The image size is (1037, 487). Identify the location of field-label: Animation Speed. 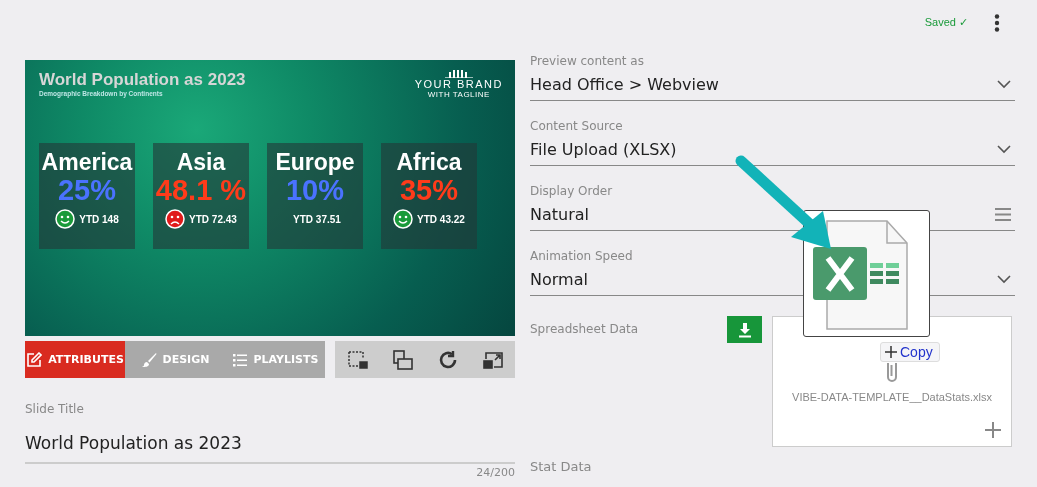
(582, 256).